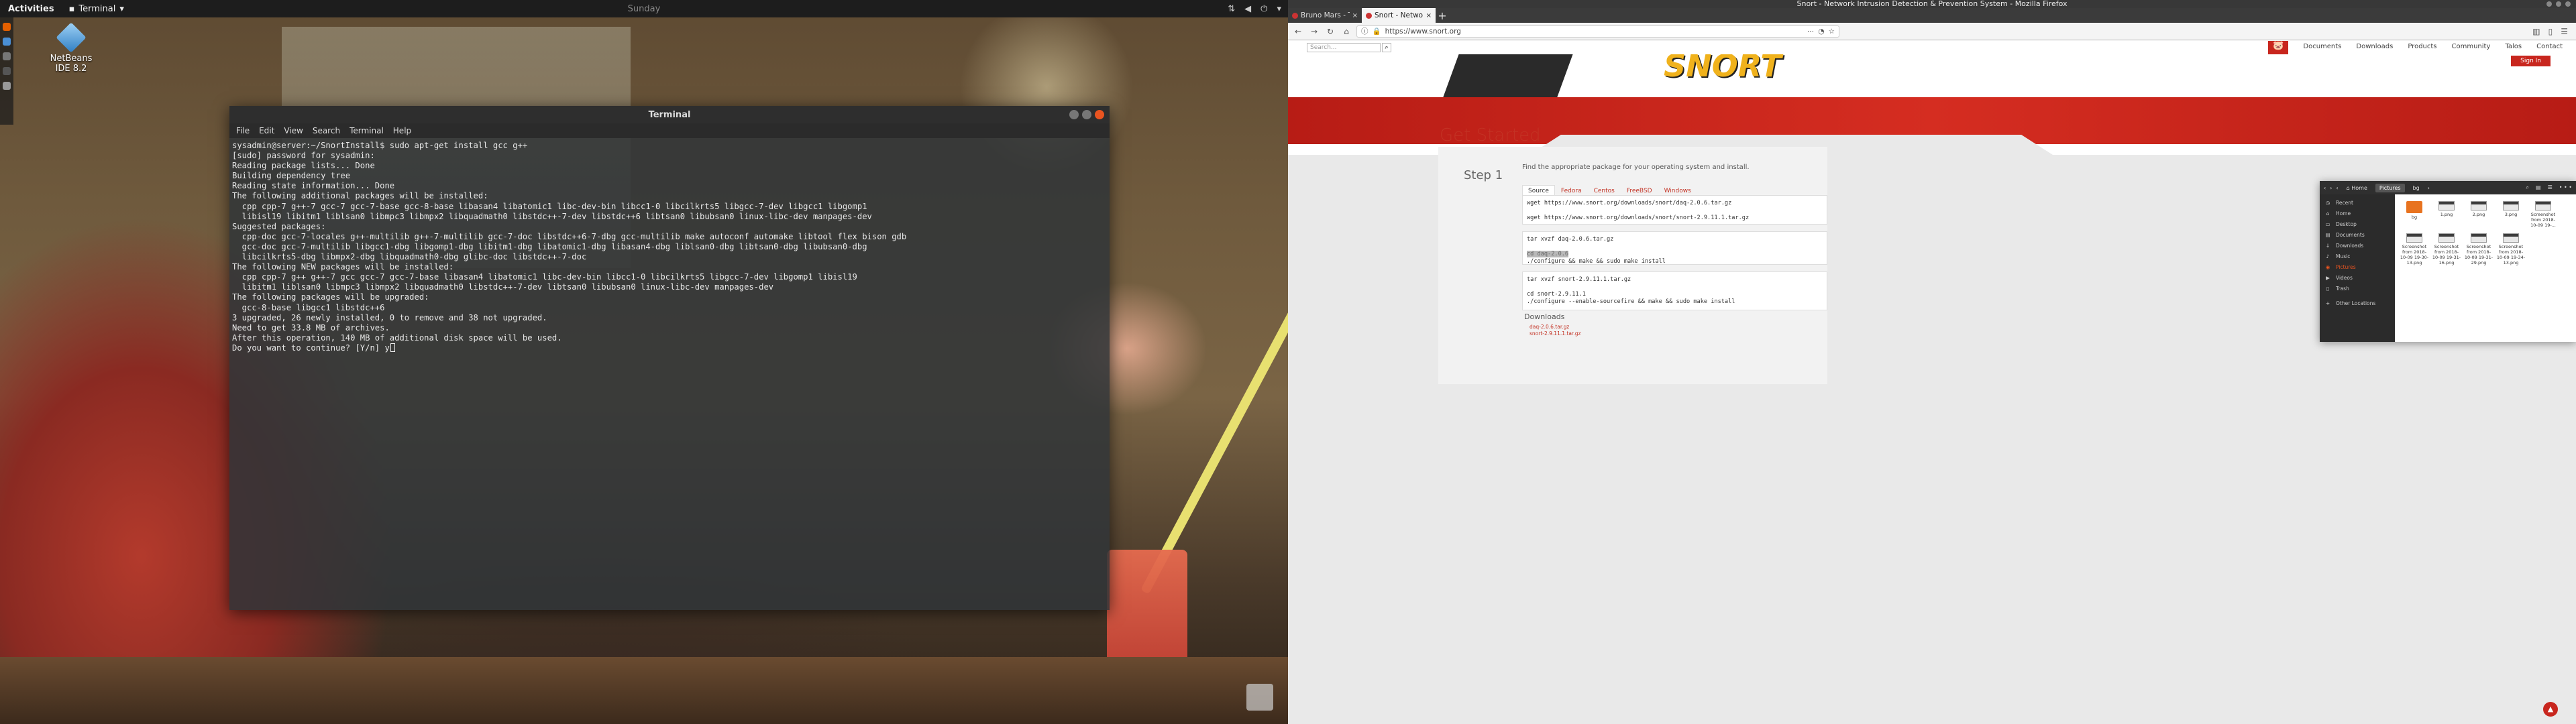 The height and width of the screenshot is (724, 2576). I want to click on file-item: 1.png, so click(2446, 215).